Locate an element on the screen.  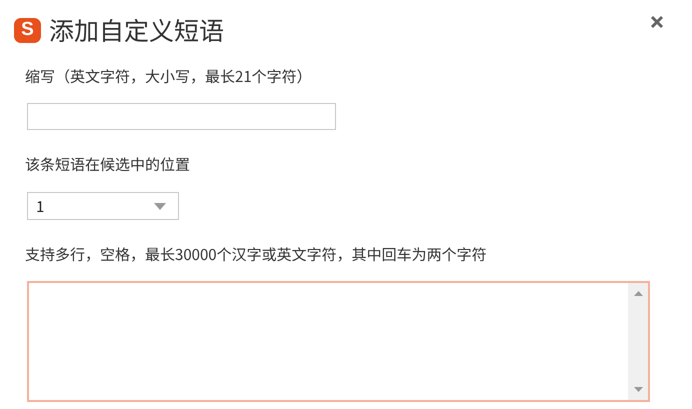
scrollbar is located at coordinates (638, 341).